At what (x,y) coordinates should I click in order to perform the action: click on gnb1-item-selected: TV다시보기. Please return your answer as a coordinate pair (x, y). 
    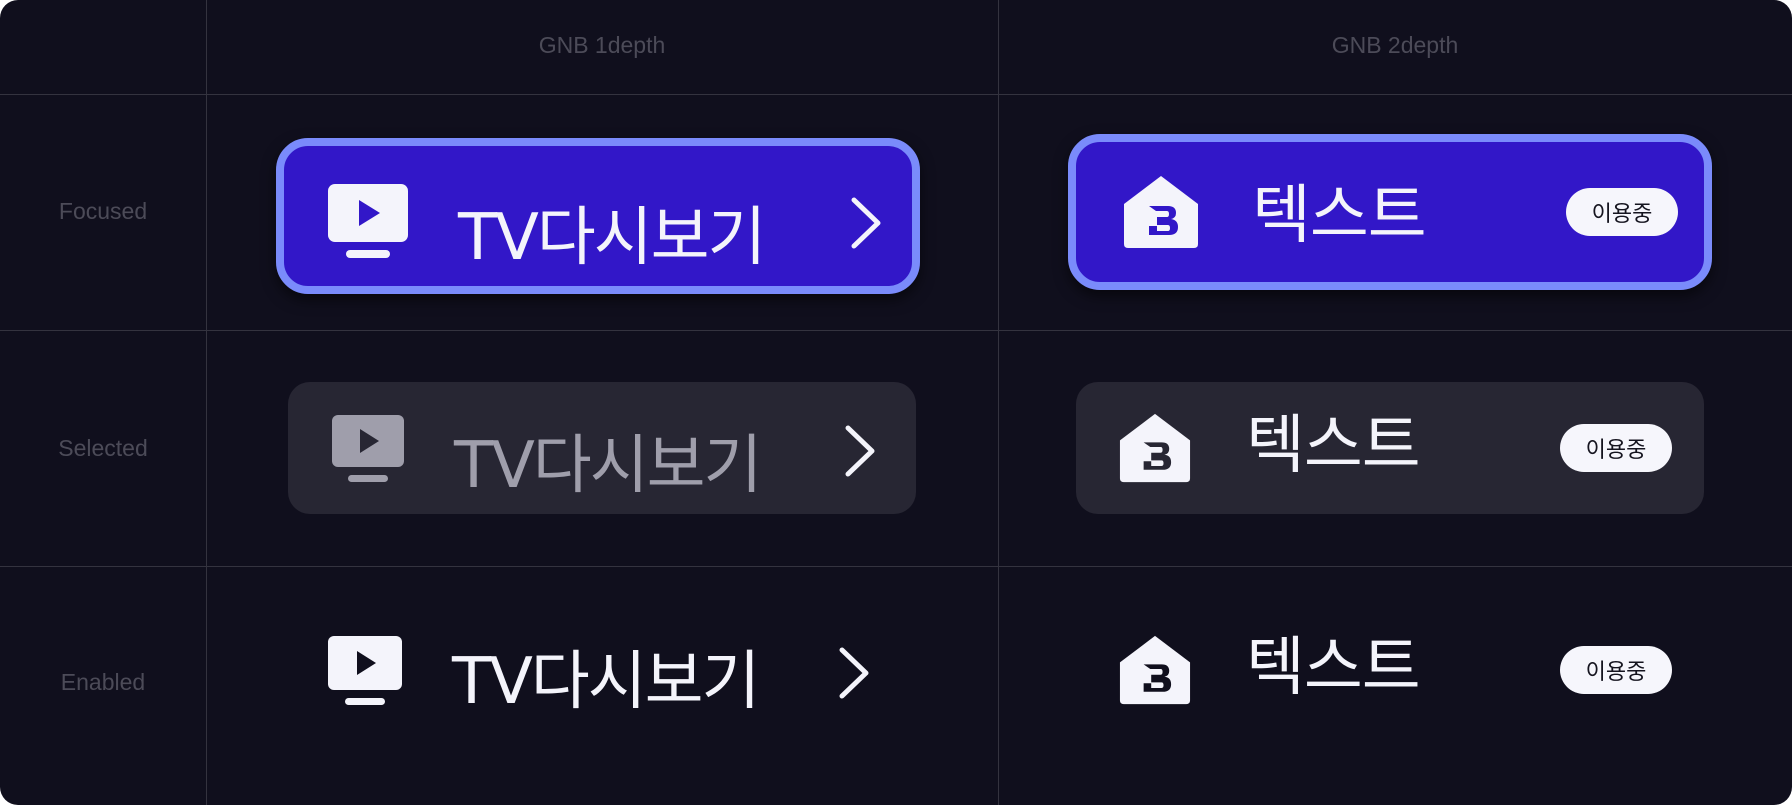
    Looking at the image, I should click on (602, 448).